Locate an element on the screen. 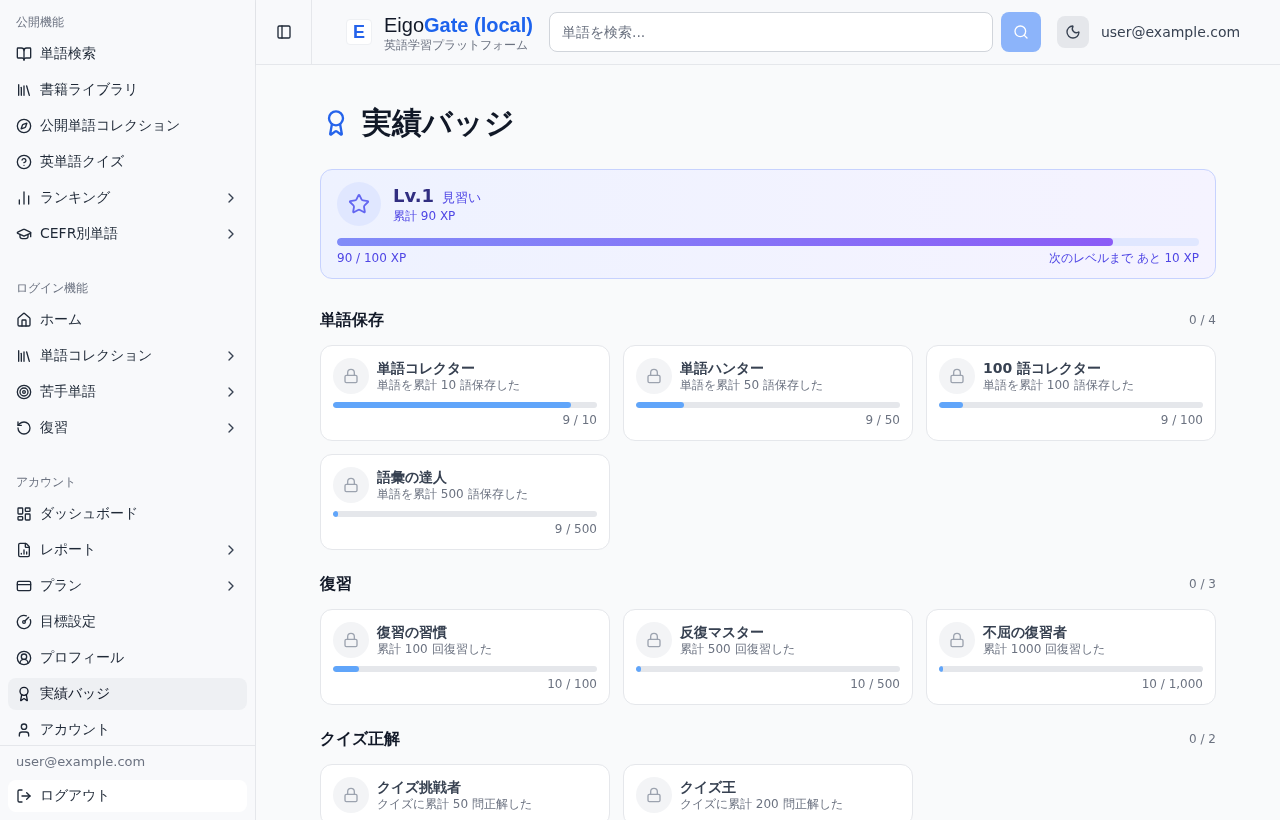 Image resolution: width=1280 pixels, height=820 pixels. sidebar-item: 公開単語コレクション is located at coordinates (127, 126).